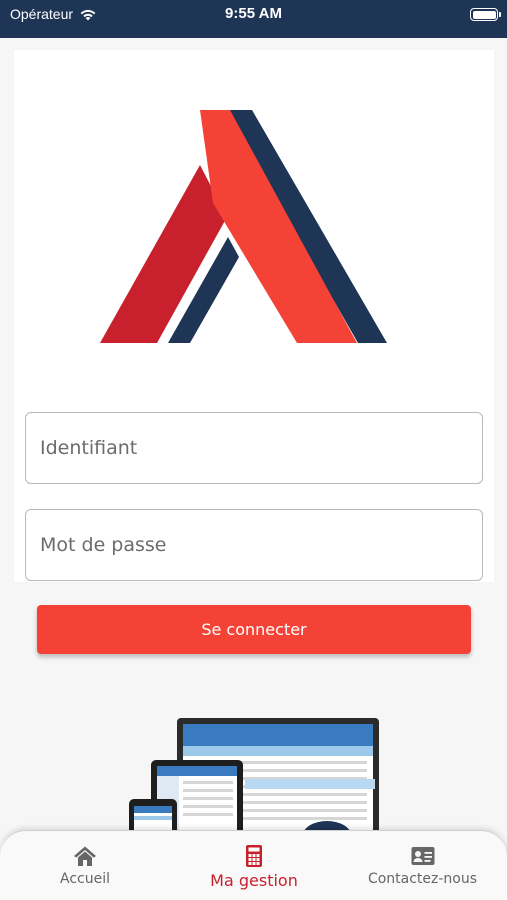  What do you see at coordinates (485, 14) in the screenshot?
I see `battery-icon` at bounding box center [485, 14].